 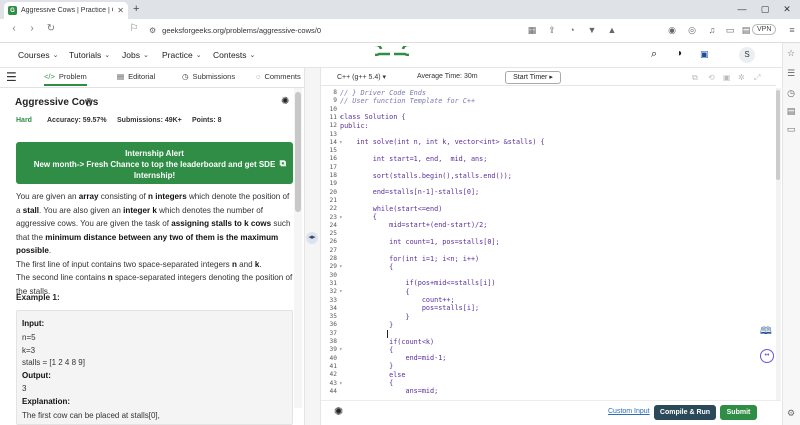 What do you see at coordinates (312, 246) in the screenshot?
I see `panel-splitter` at bounding box center [312, 246].